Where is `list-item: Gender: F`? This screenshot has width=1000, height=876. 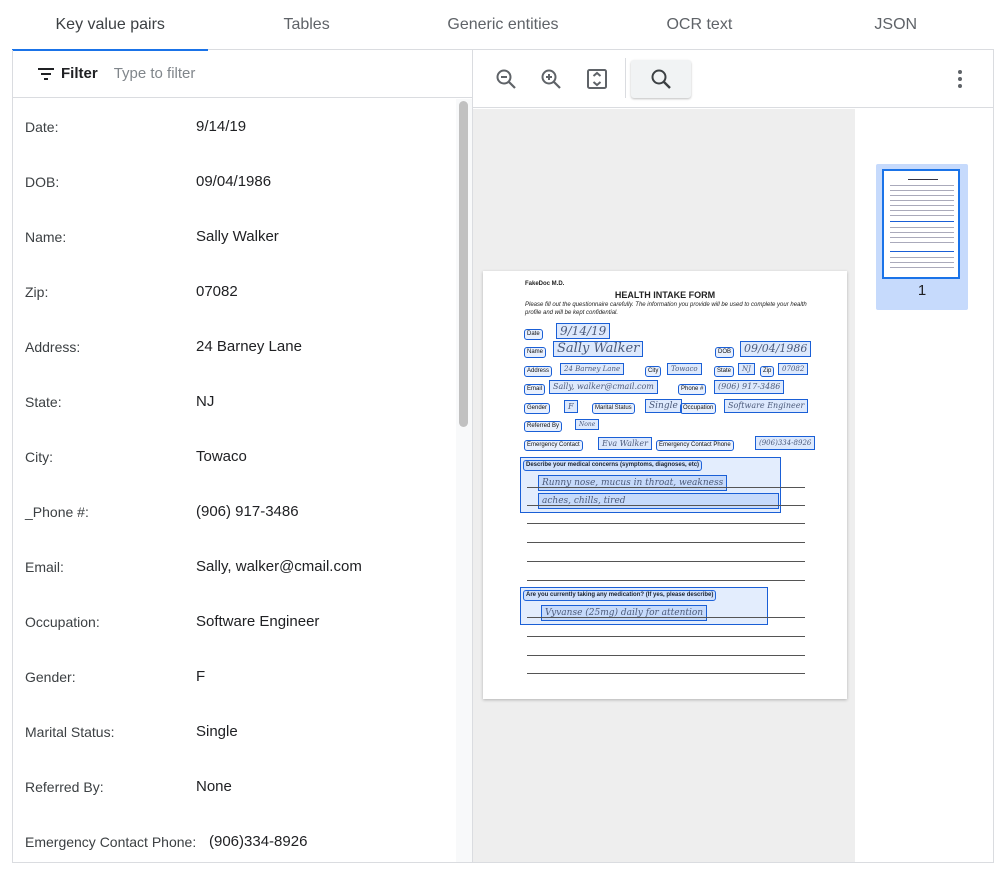
list-item: Gender: F is located at coordinates (234, 676).